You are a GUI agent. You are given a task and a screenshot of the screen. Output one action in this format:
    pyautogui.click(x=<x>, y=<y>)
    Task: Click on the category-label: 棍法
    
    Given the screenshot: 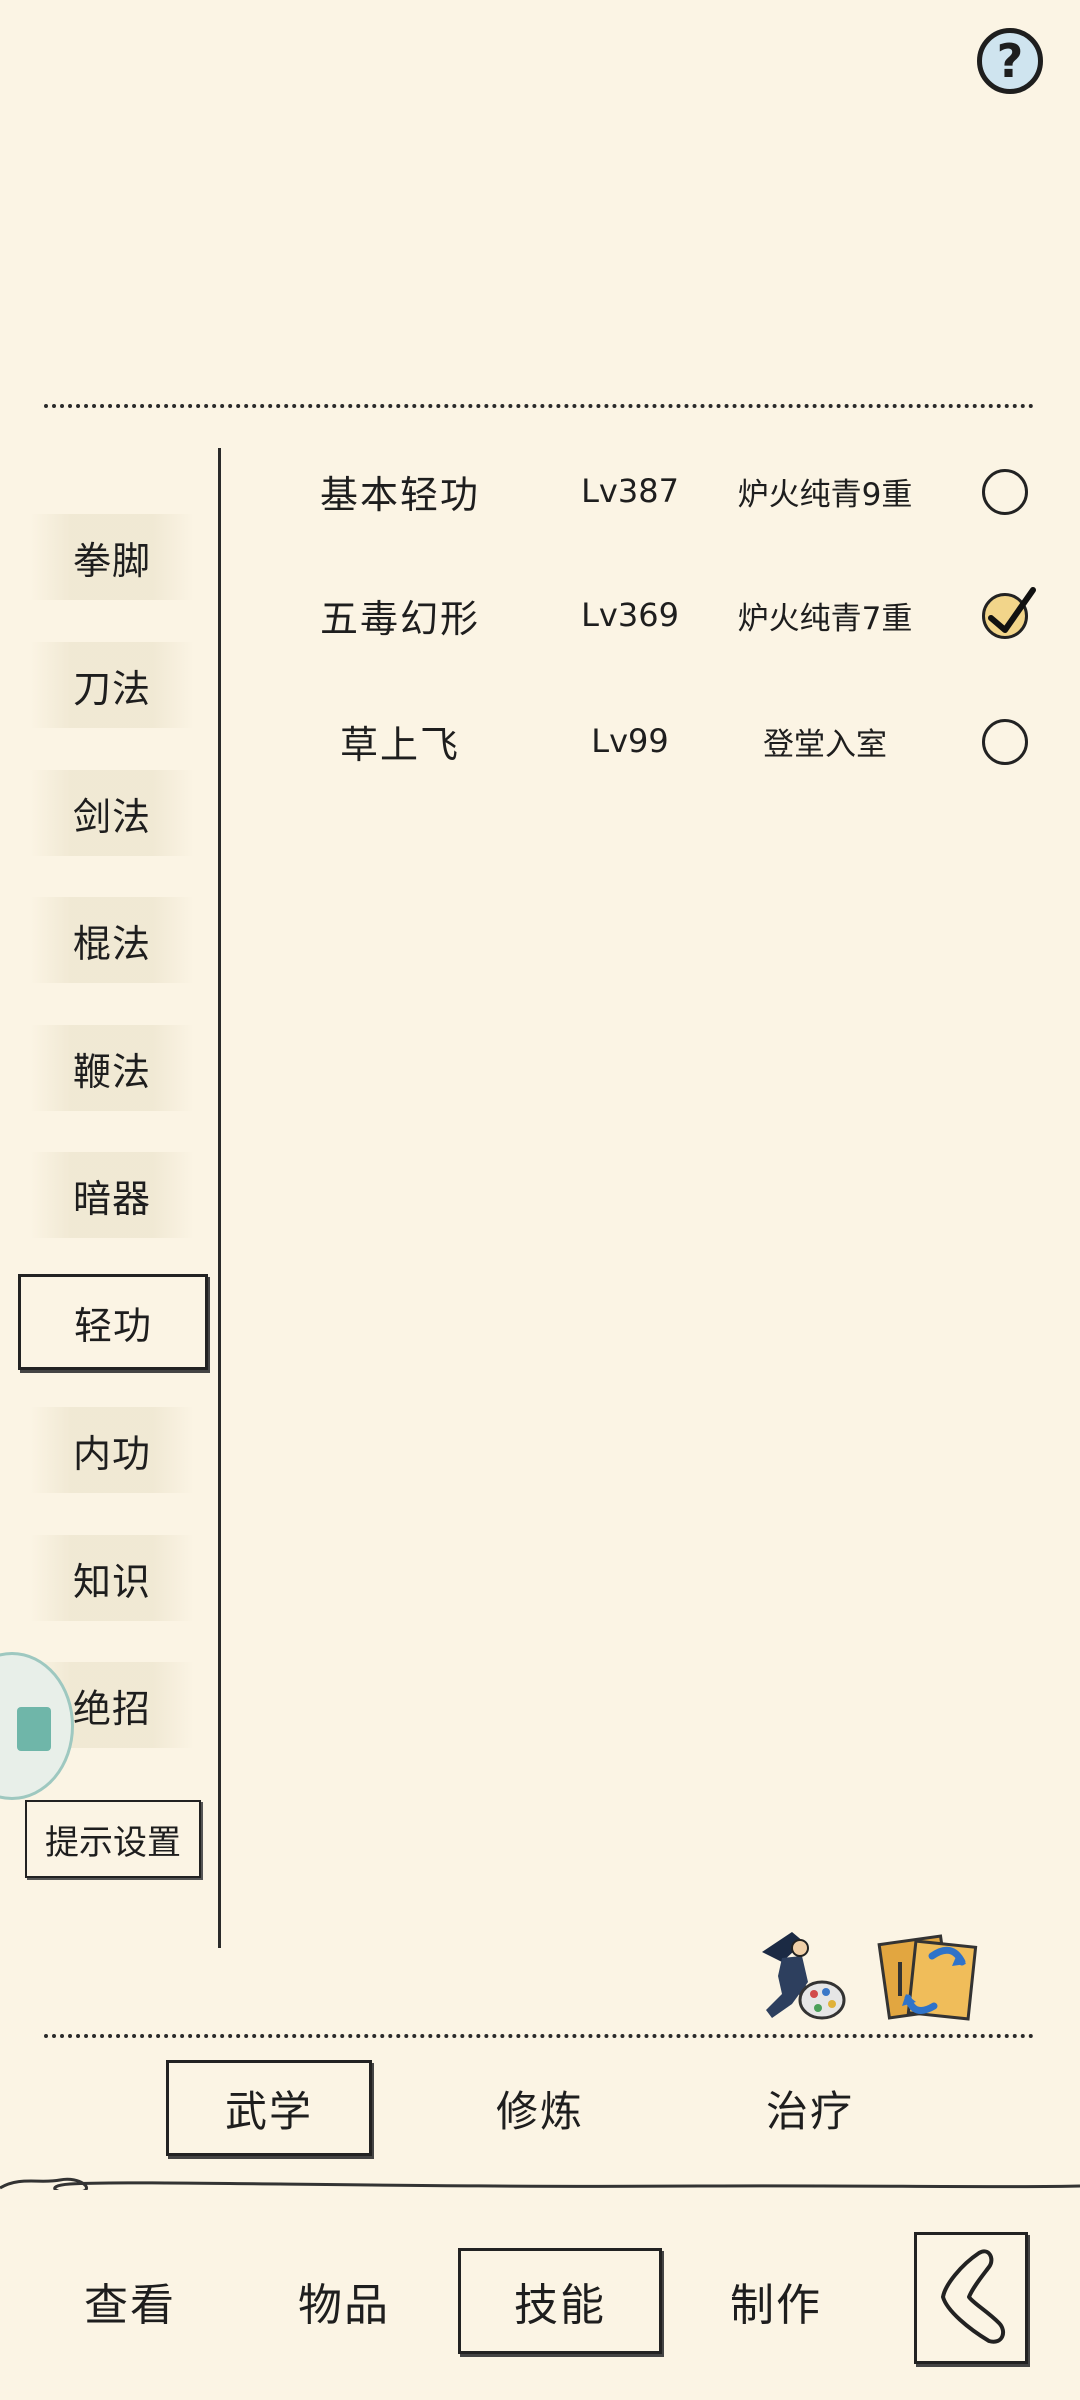 What is the action you would take?
    pyautogui.click(x=111, y=943)
    